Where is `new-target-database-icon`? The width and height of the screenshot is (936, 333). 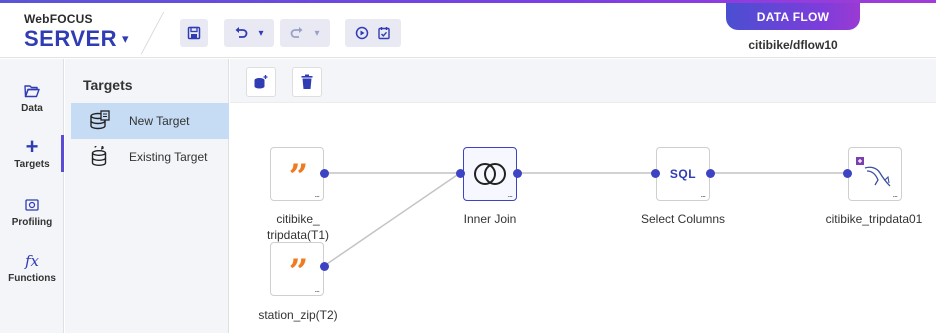
new-target-database-icon is located at coordinates (100, 120).